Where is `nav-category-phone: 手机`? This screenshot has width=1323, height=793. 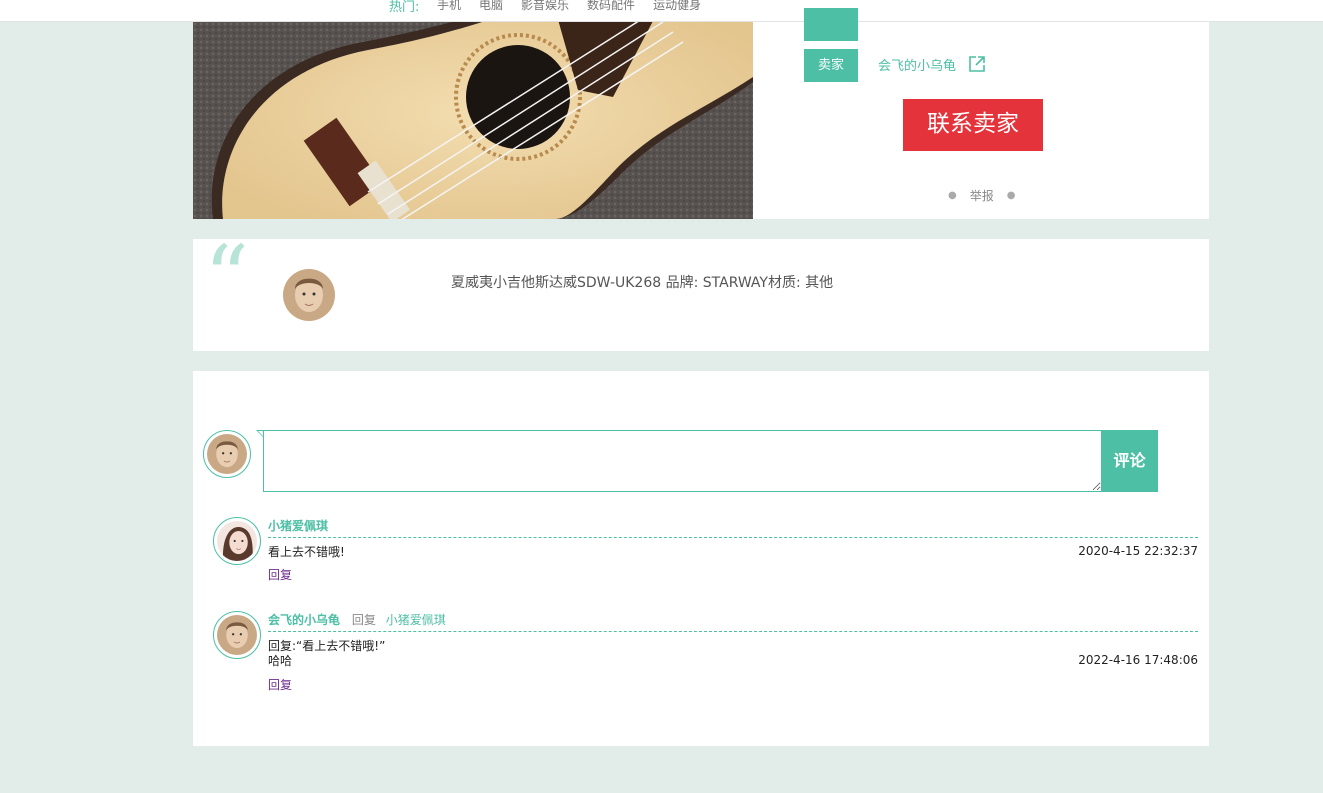 nav-category-phone: 手机 is located at coordinates (449, 6).